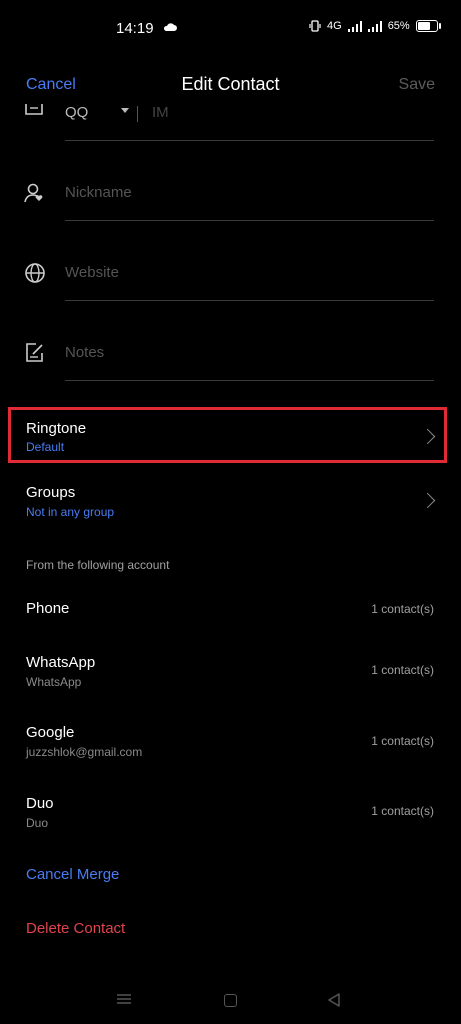  Describe the element at coordinates (48, 608) in the screenshot. I see `account-name: Phone` at that location.